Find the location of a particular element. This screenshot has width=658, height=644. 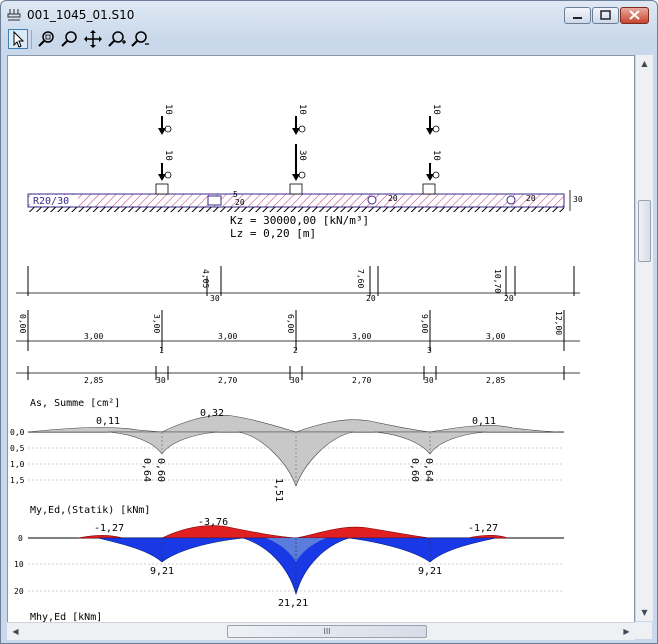

load-group-2: 10 30 is located at coordinates (299, 142).